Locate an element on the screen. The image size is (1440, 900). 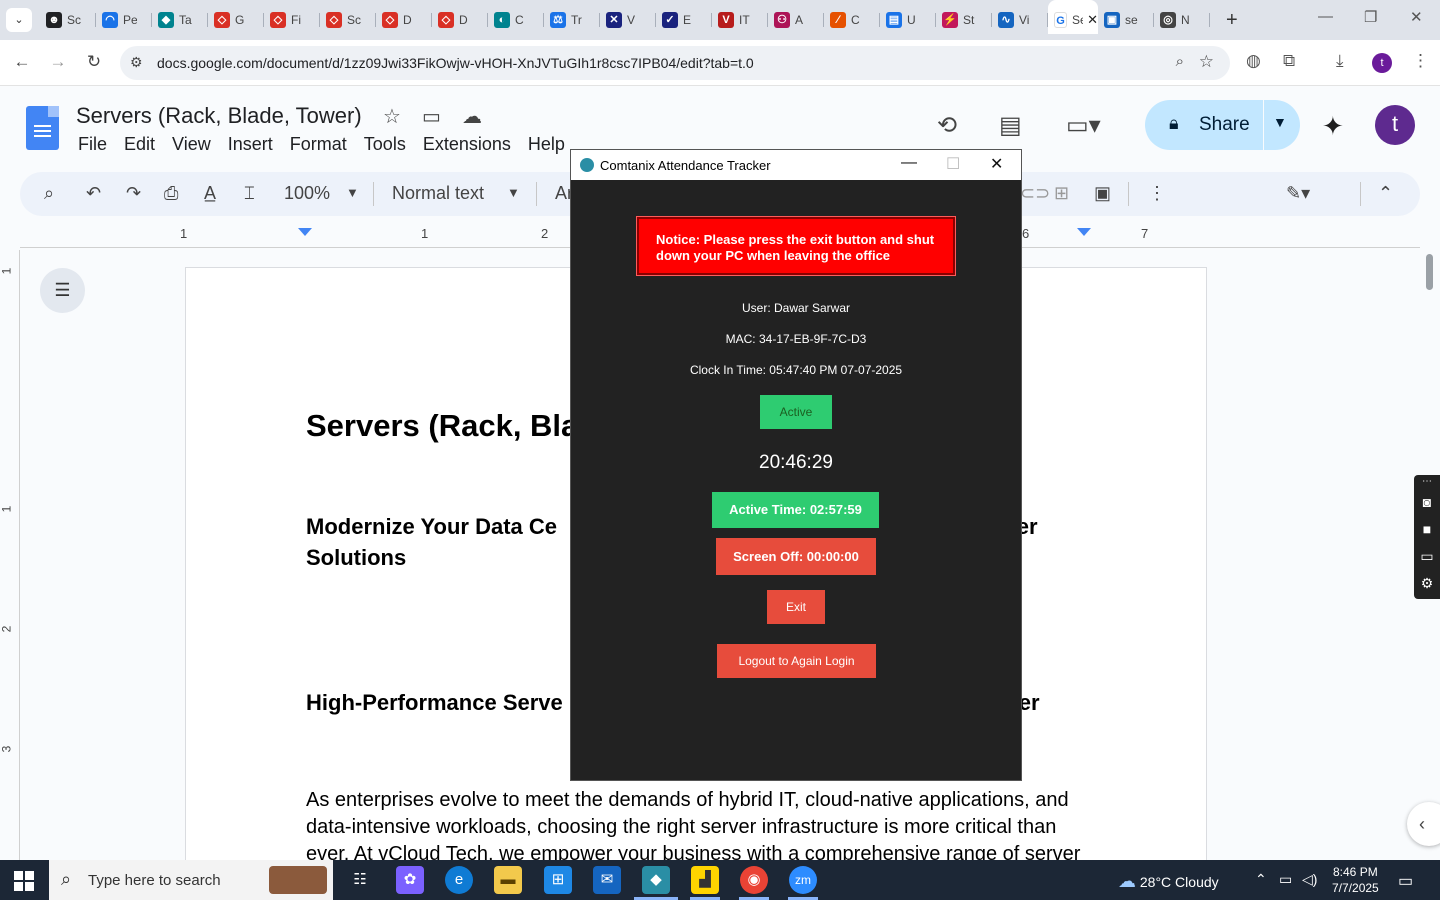
left-indent-marker is located at coordinates (305, 232).